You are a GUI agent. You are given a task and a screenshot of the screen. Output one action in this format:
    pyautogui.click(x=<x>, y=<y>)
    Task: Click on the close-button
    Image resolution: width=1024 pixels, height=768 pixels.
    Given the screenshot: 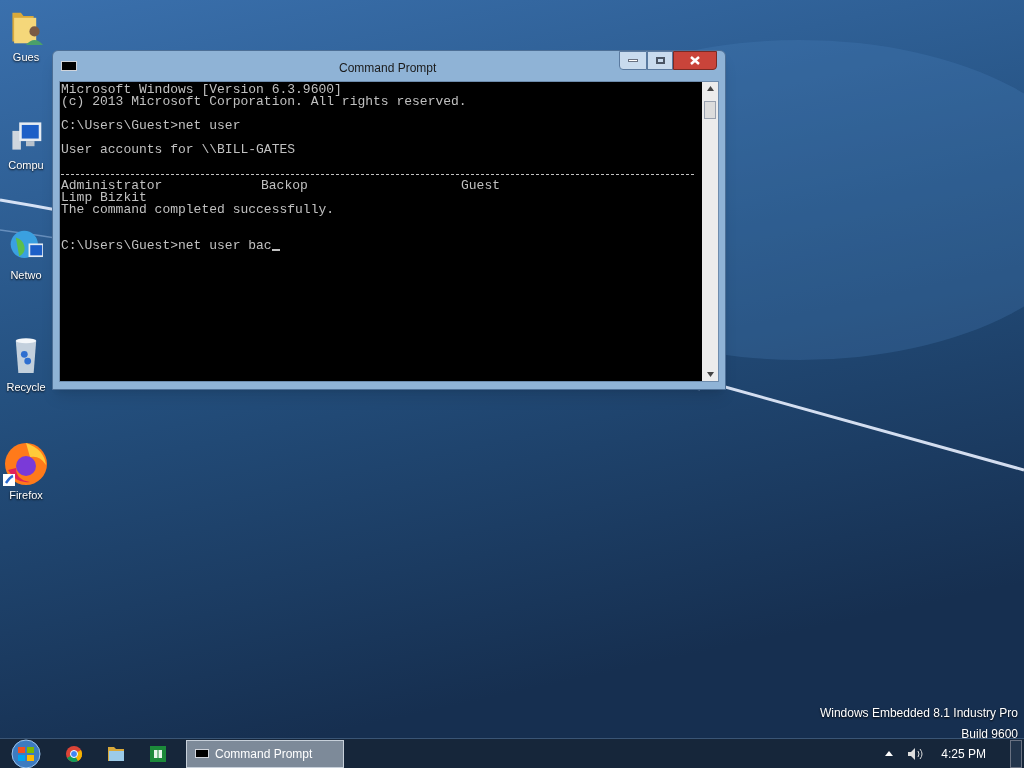 What is the action you would take?
    pyautogui.click(x=695, y=60)
    